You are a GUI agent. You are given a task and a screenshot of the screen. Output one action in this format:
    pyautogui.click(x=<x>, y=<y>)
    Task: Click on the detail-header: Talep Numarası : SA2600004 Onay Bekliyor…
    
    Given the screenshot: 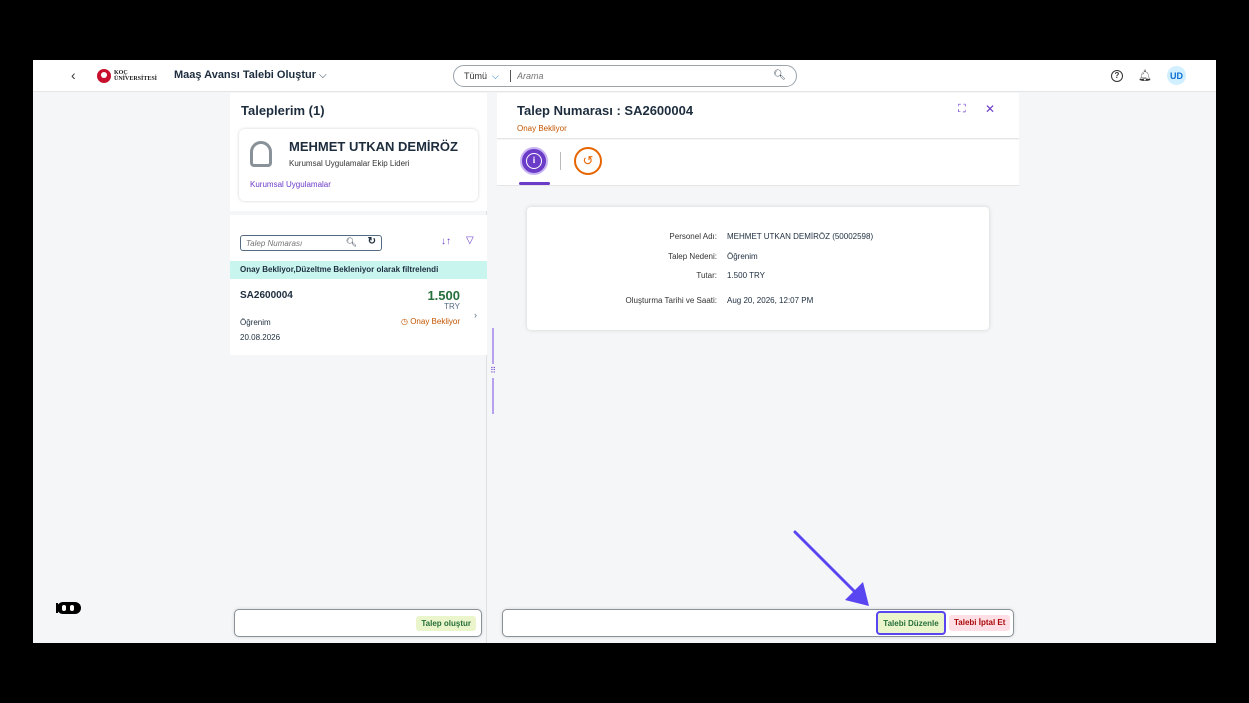 What is the action you would take?
    pyautogui.click(x=758, y=116)
    